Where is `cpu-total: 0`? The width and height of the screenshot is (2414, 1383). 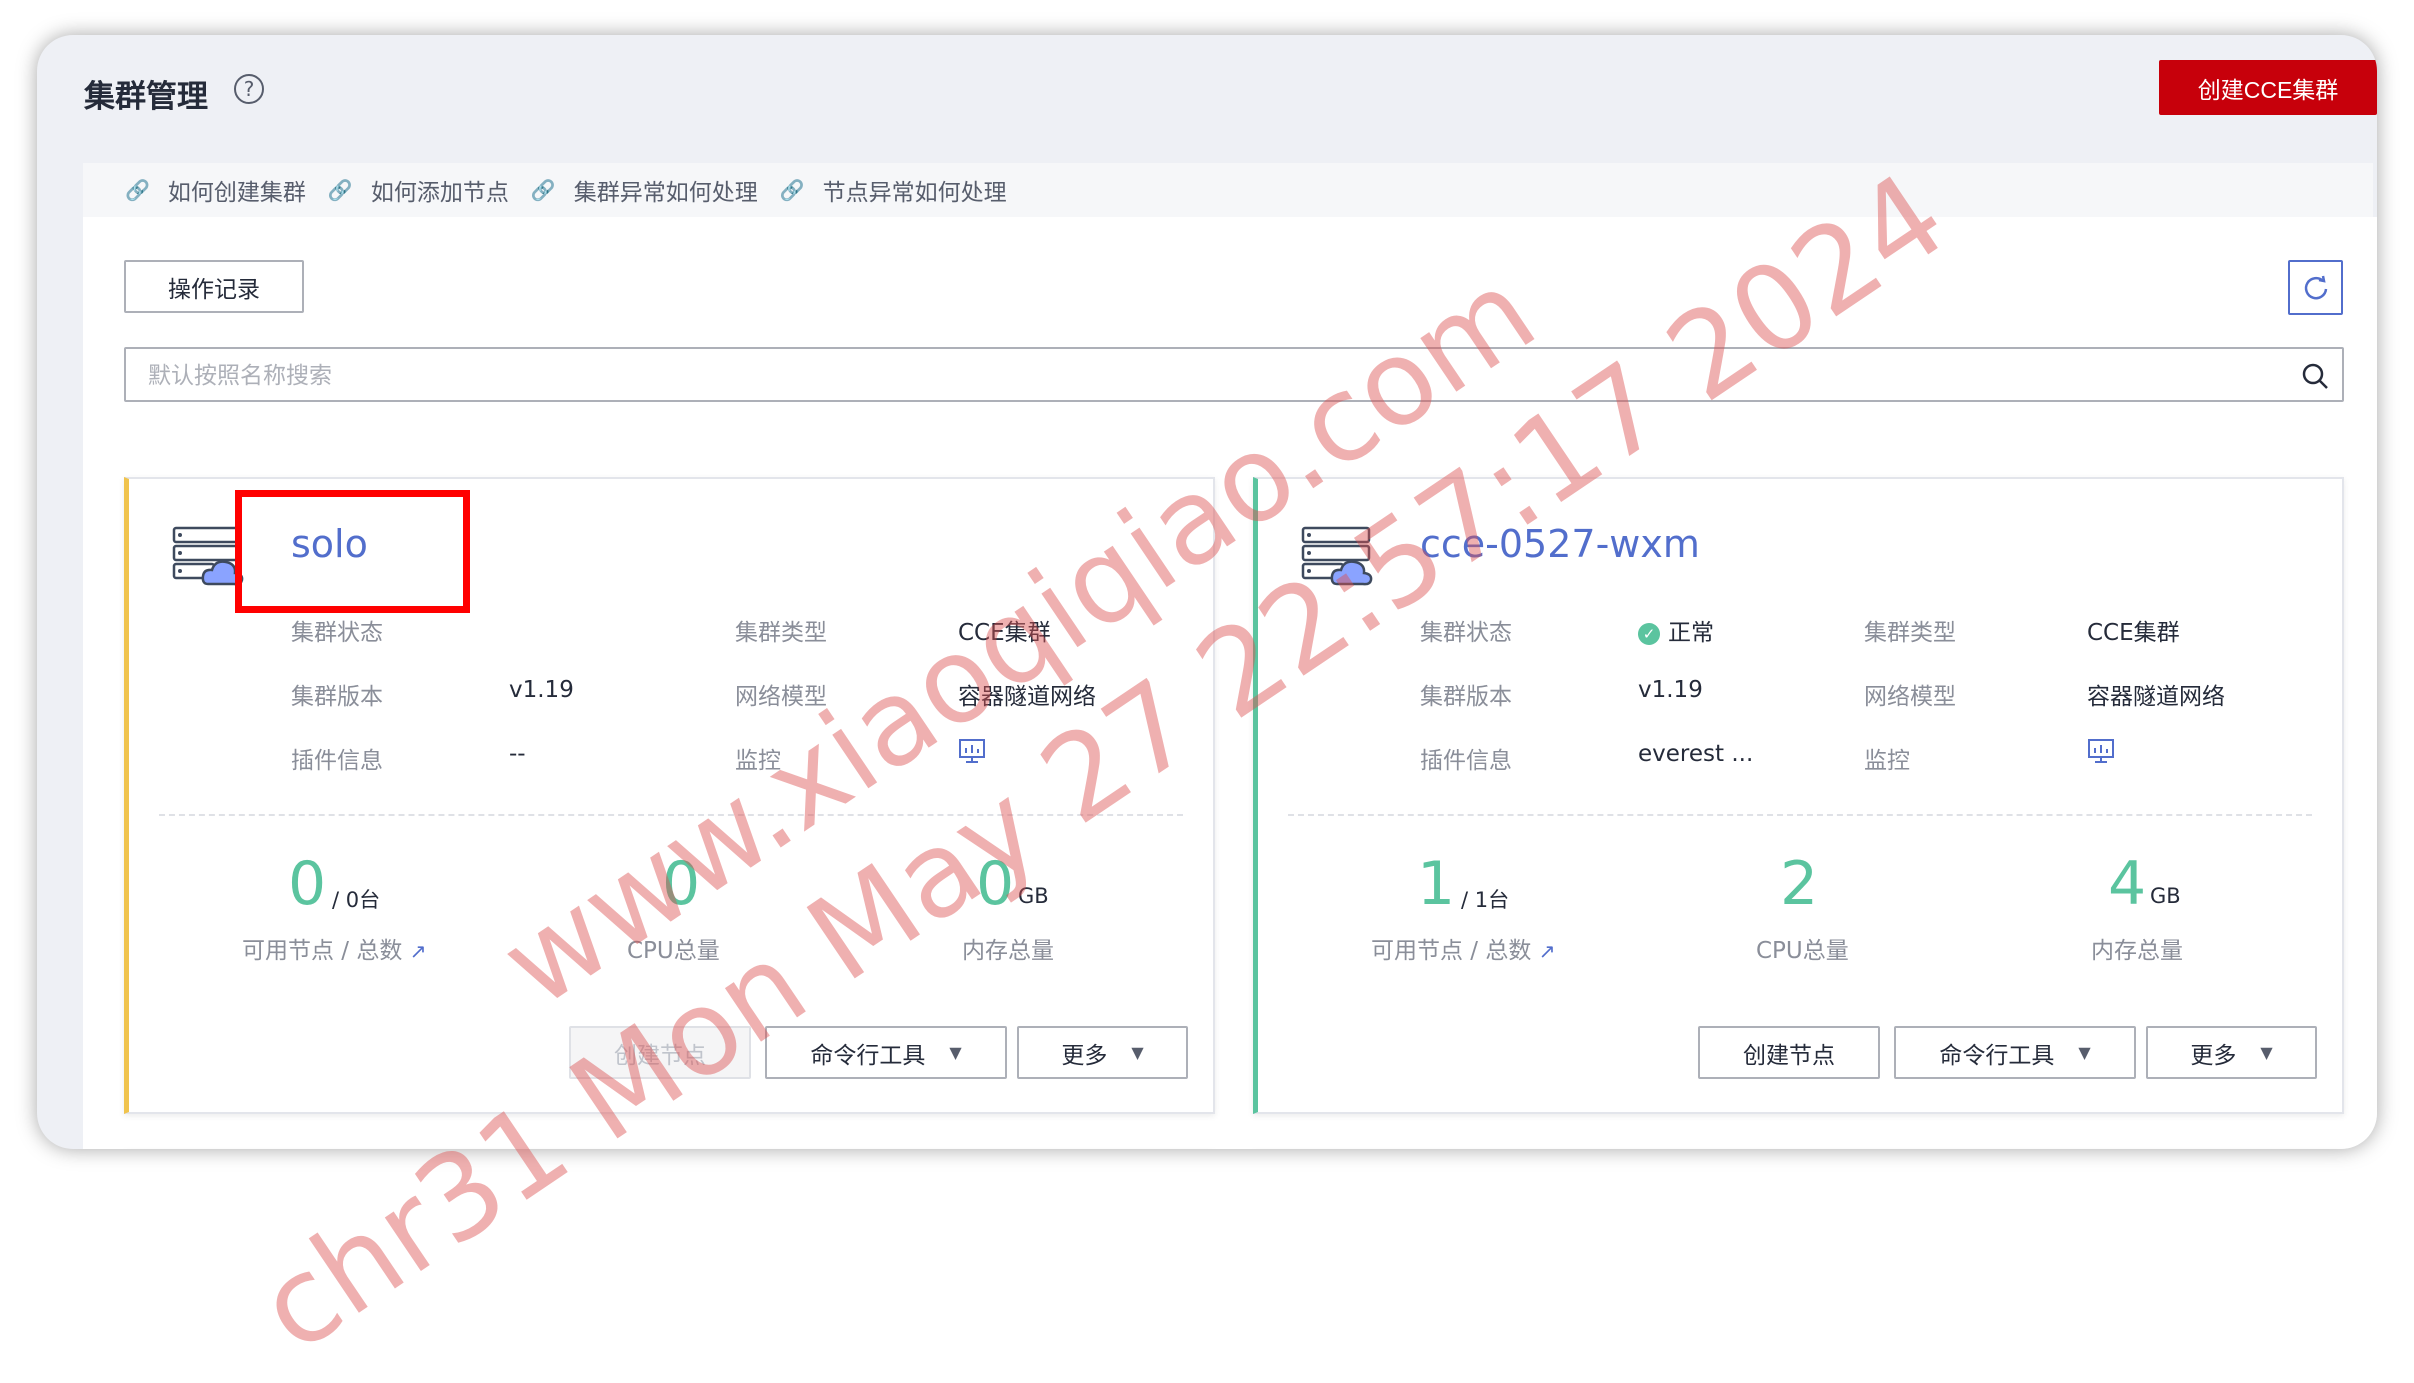 cpu-total: 0 is located at coordinates (681, 884).